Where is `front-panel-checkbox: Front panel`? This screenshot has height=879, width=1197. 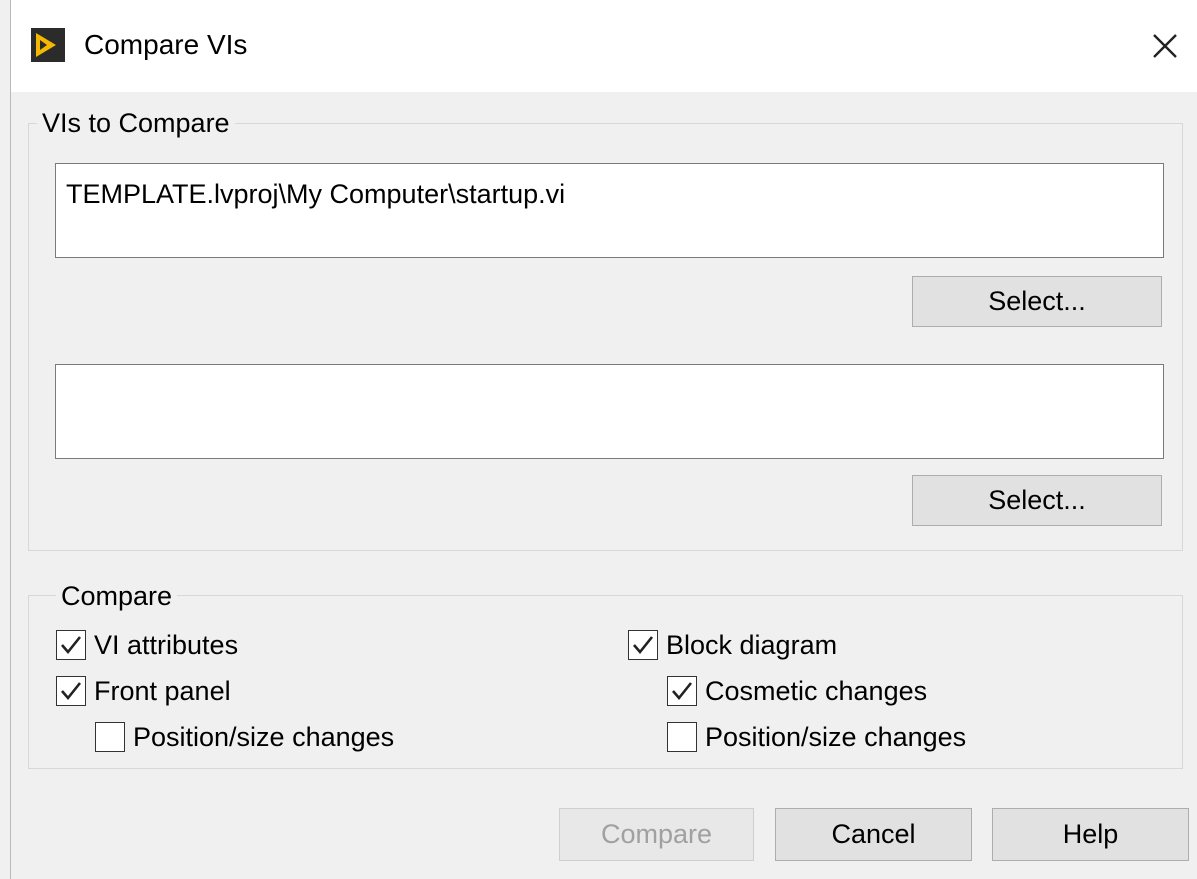
front-panel-checkbox: Front panel is located at coordinates (143, 691).